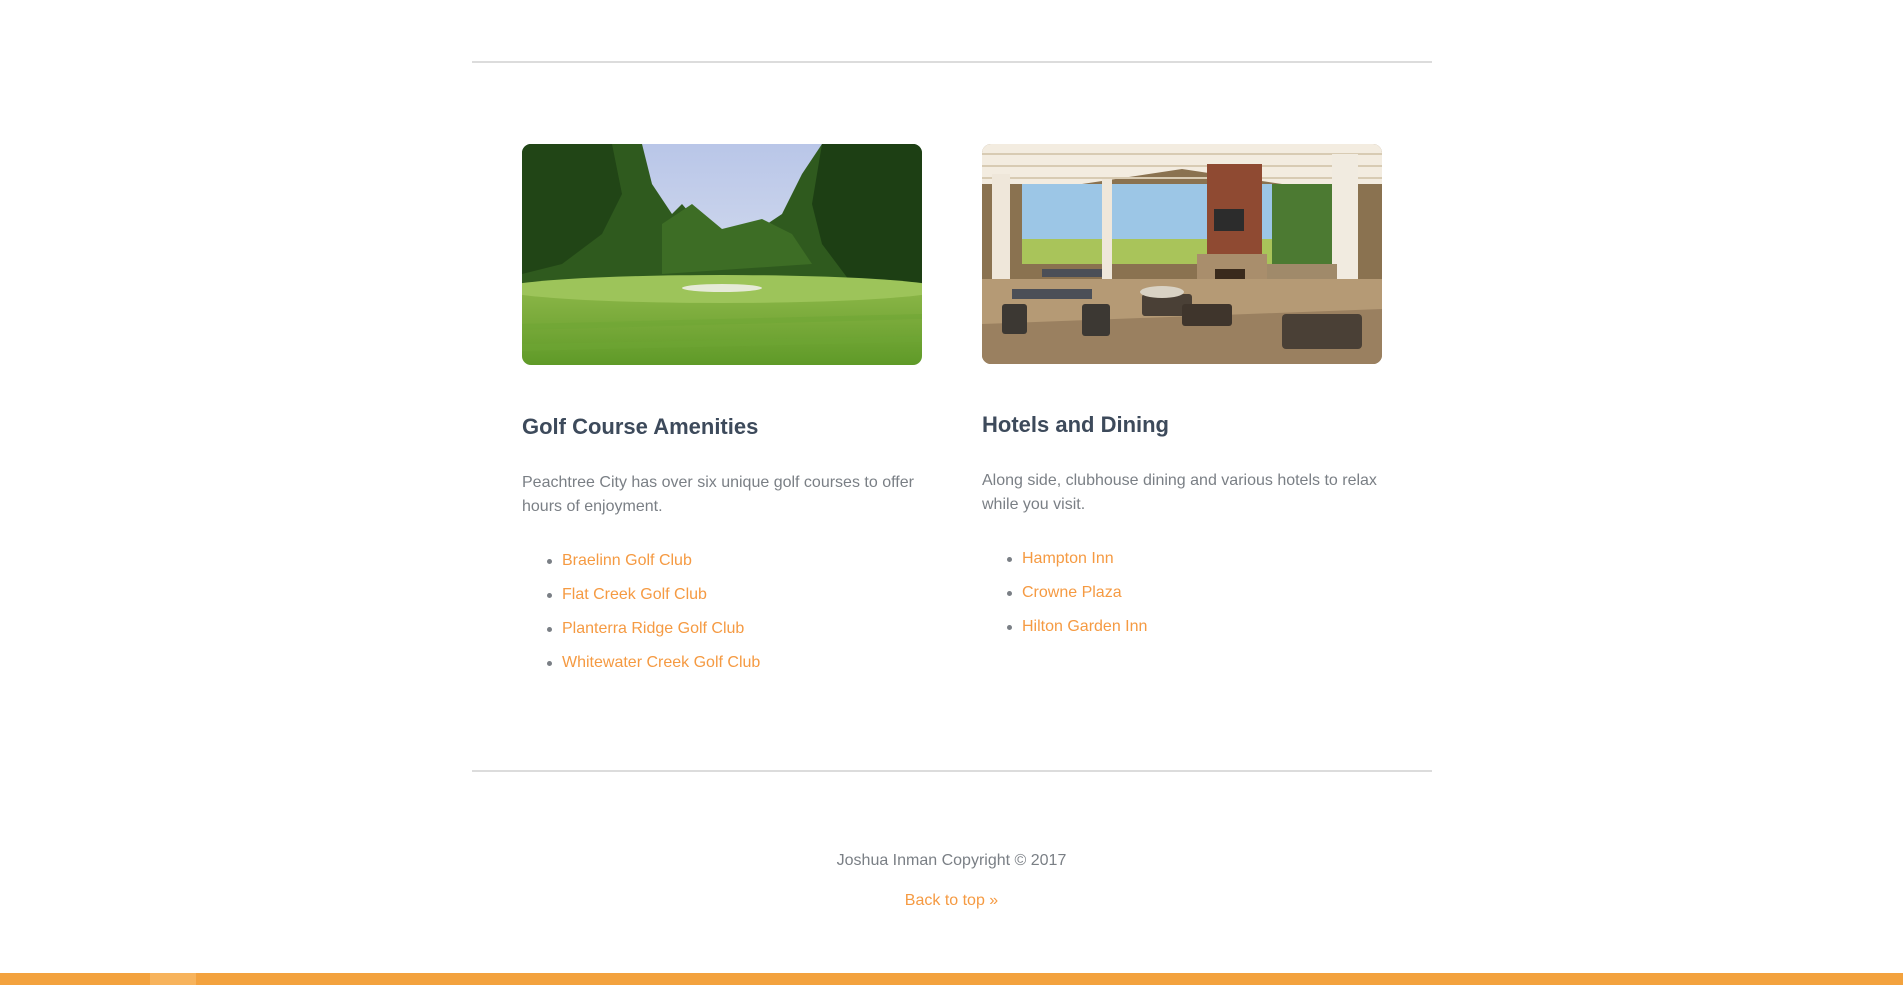  I want to click on bottom-bar-segment, so click(173, 979).